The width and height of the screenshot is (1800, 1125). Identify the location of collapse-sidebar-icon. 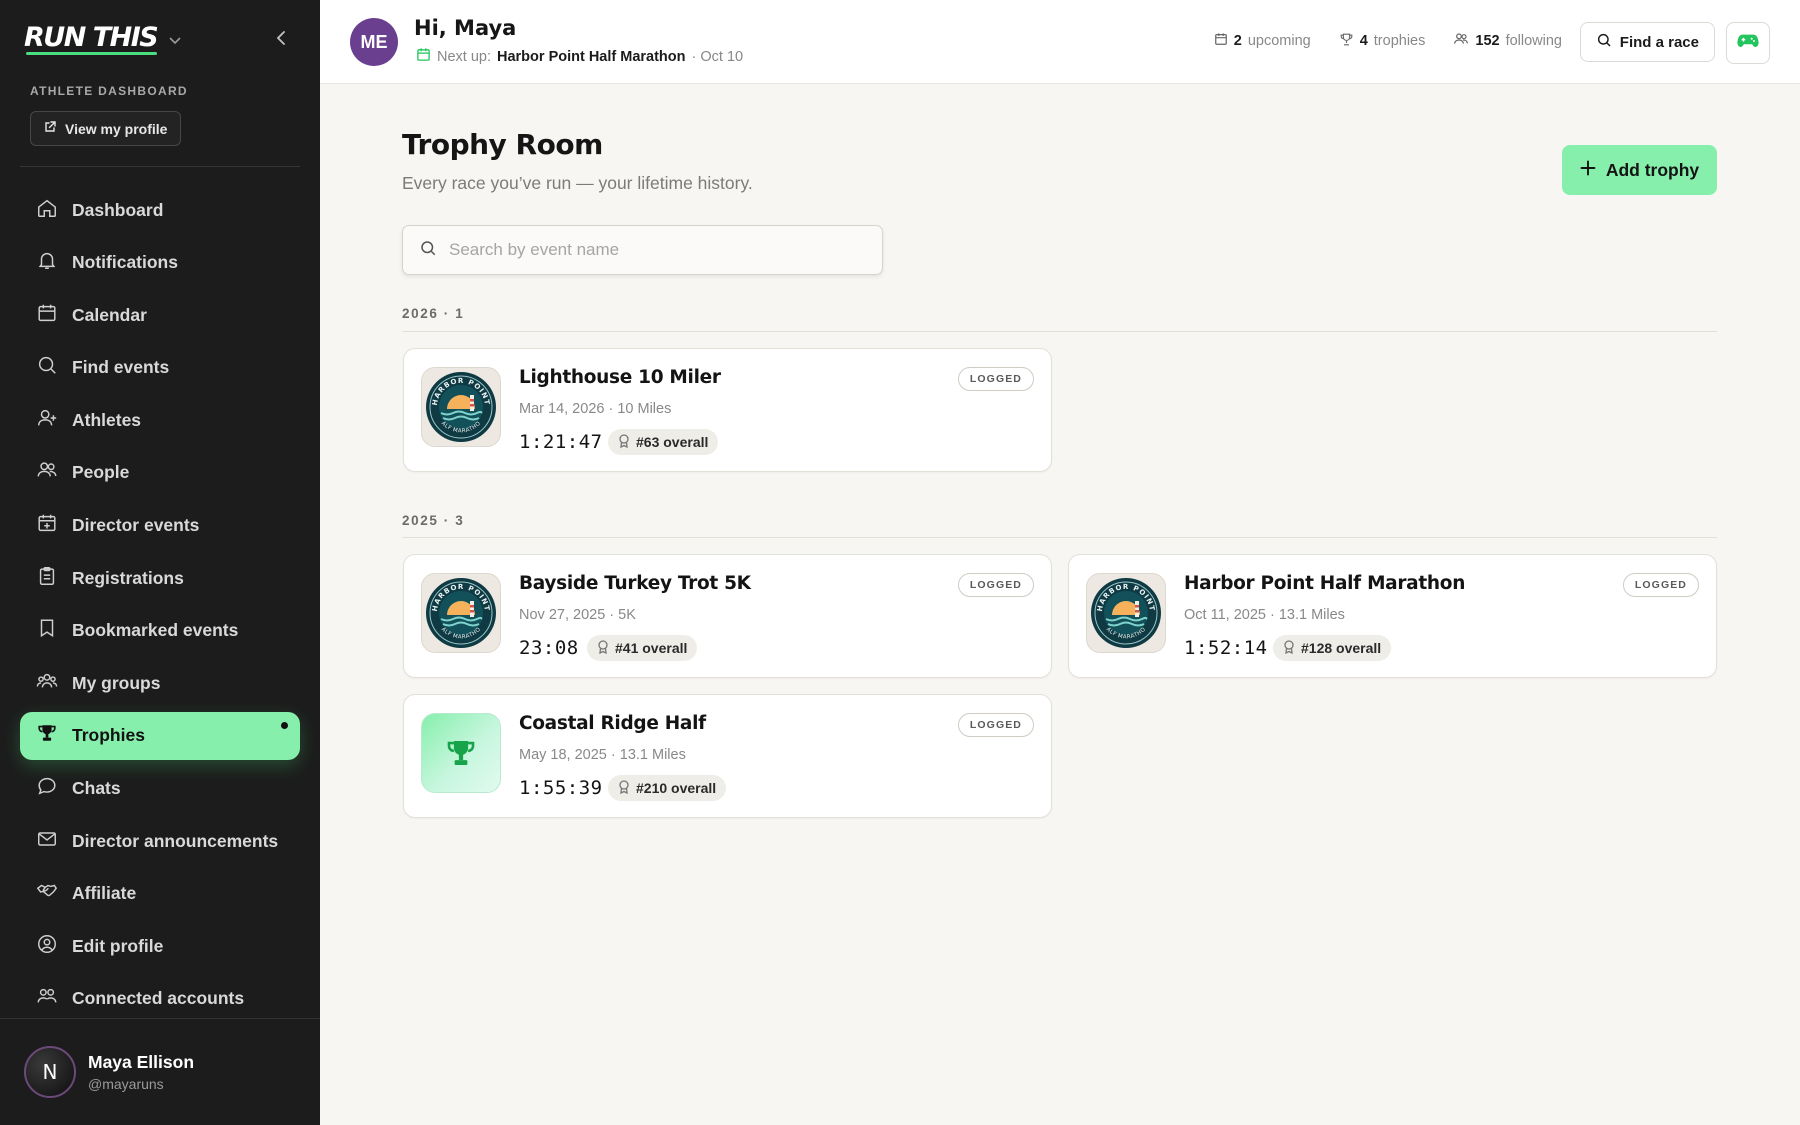
(282, 38).